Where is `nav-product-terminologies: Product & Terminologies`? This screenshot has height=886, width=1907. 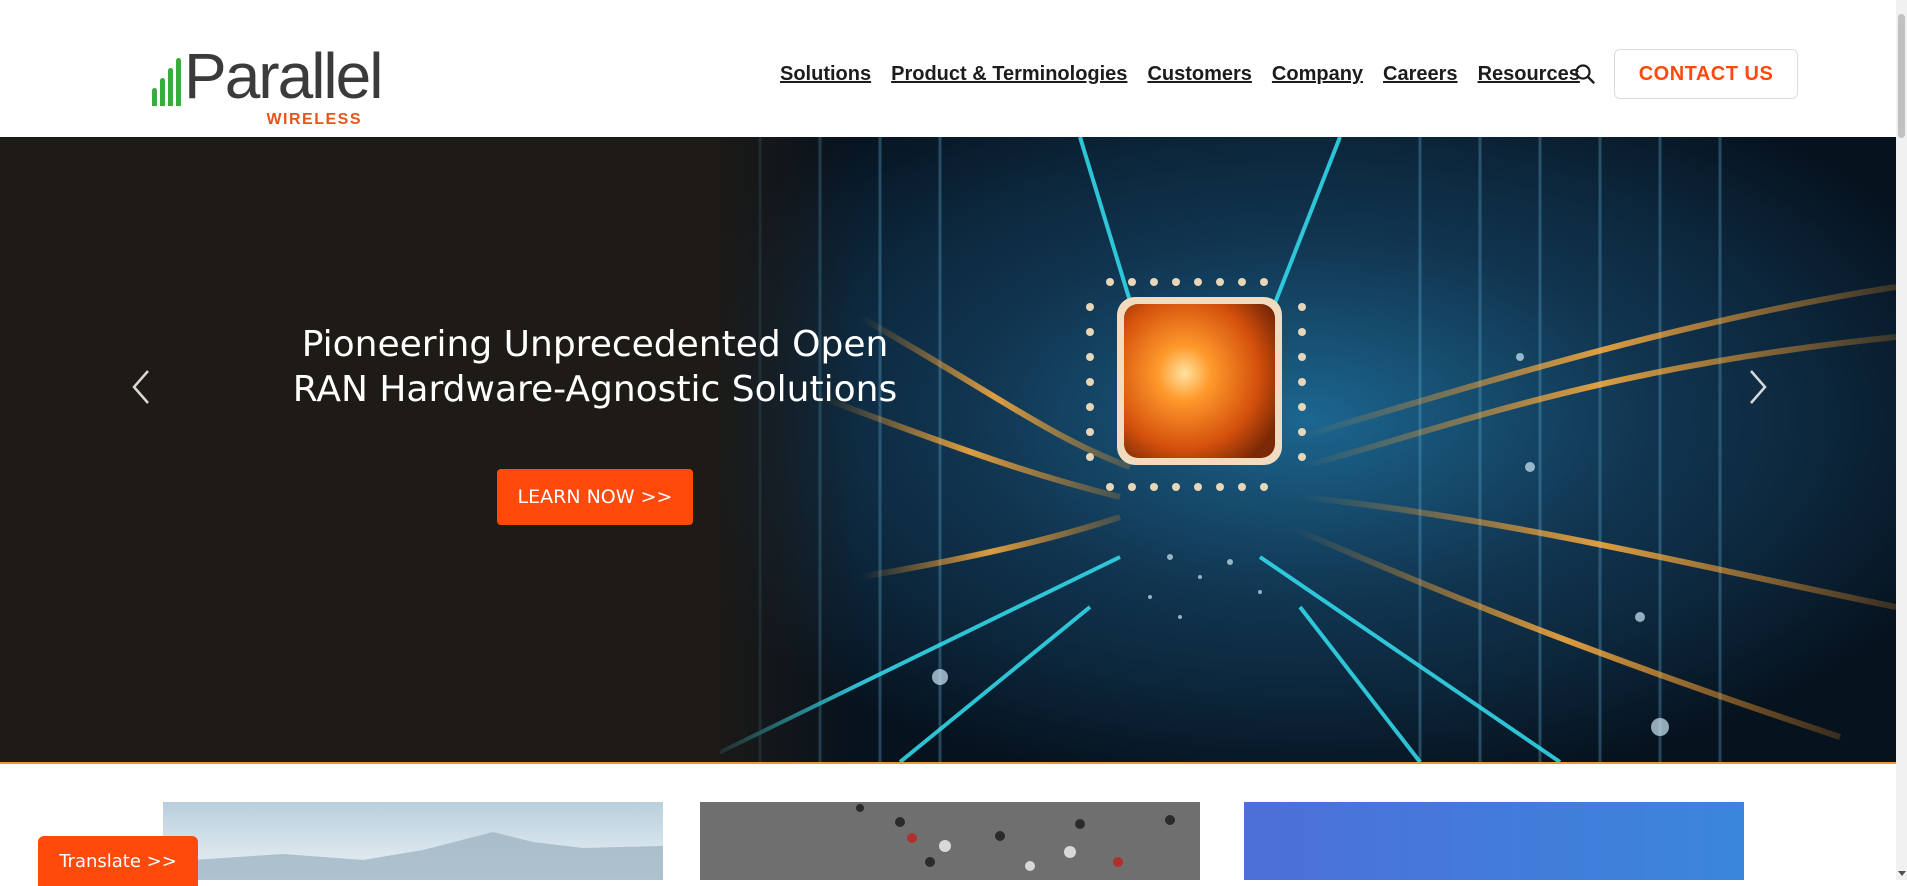
nav-product-terminologies: Product & Terminologies is located at coordinates (1009, 74).